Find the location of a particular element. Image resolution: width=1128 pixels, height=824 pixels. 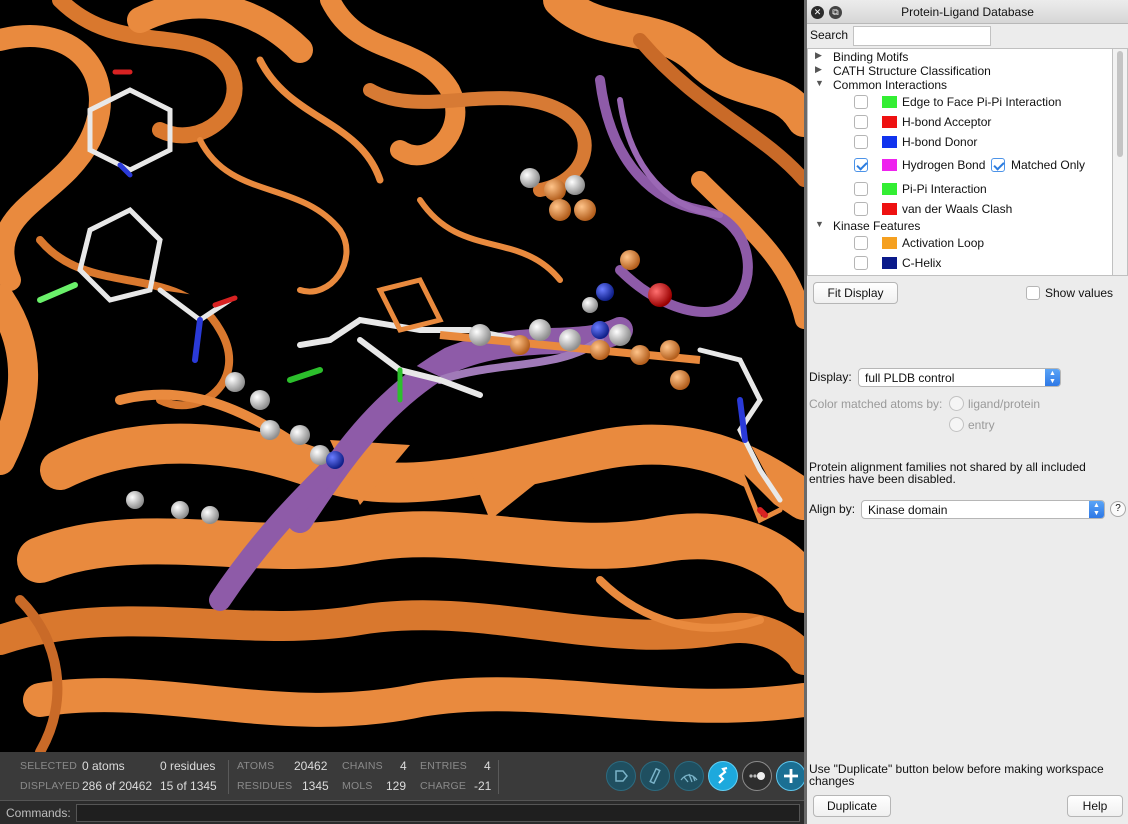

interaction-row-hbond-donor: H-bond Donor is located at coordinates (958, 143).